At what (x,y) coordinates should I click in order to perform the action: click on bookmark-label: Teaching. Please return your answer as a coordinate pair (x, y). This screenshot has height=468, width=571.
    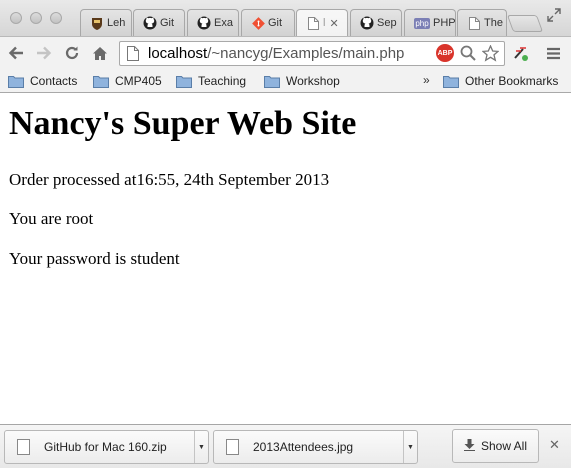
    Looking at the image, I should click on (222, 81).